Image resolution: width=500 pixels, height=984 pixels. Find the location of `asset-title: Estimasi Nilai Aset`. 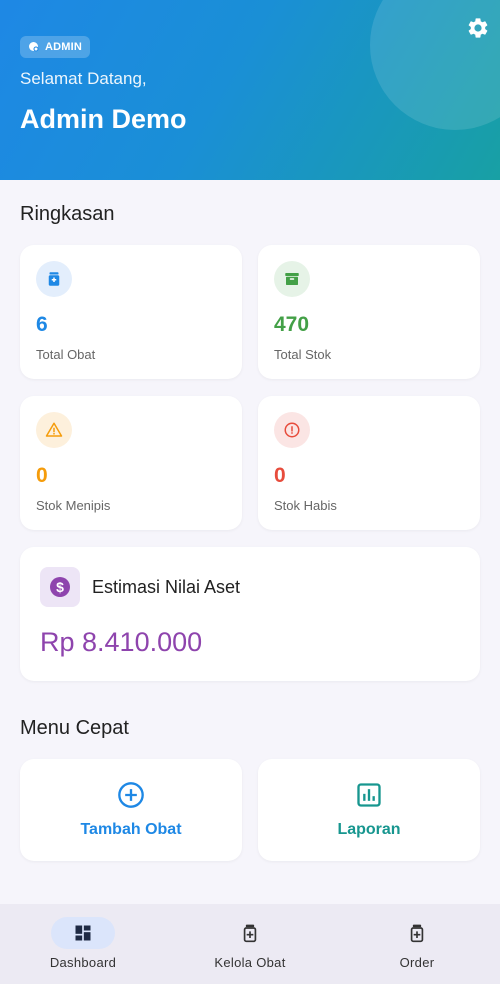

asset-title: Estimasi Nilai Aset is located at coordinates (166, 587).